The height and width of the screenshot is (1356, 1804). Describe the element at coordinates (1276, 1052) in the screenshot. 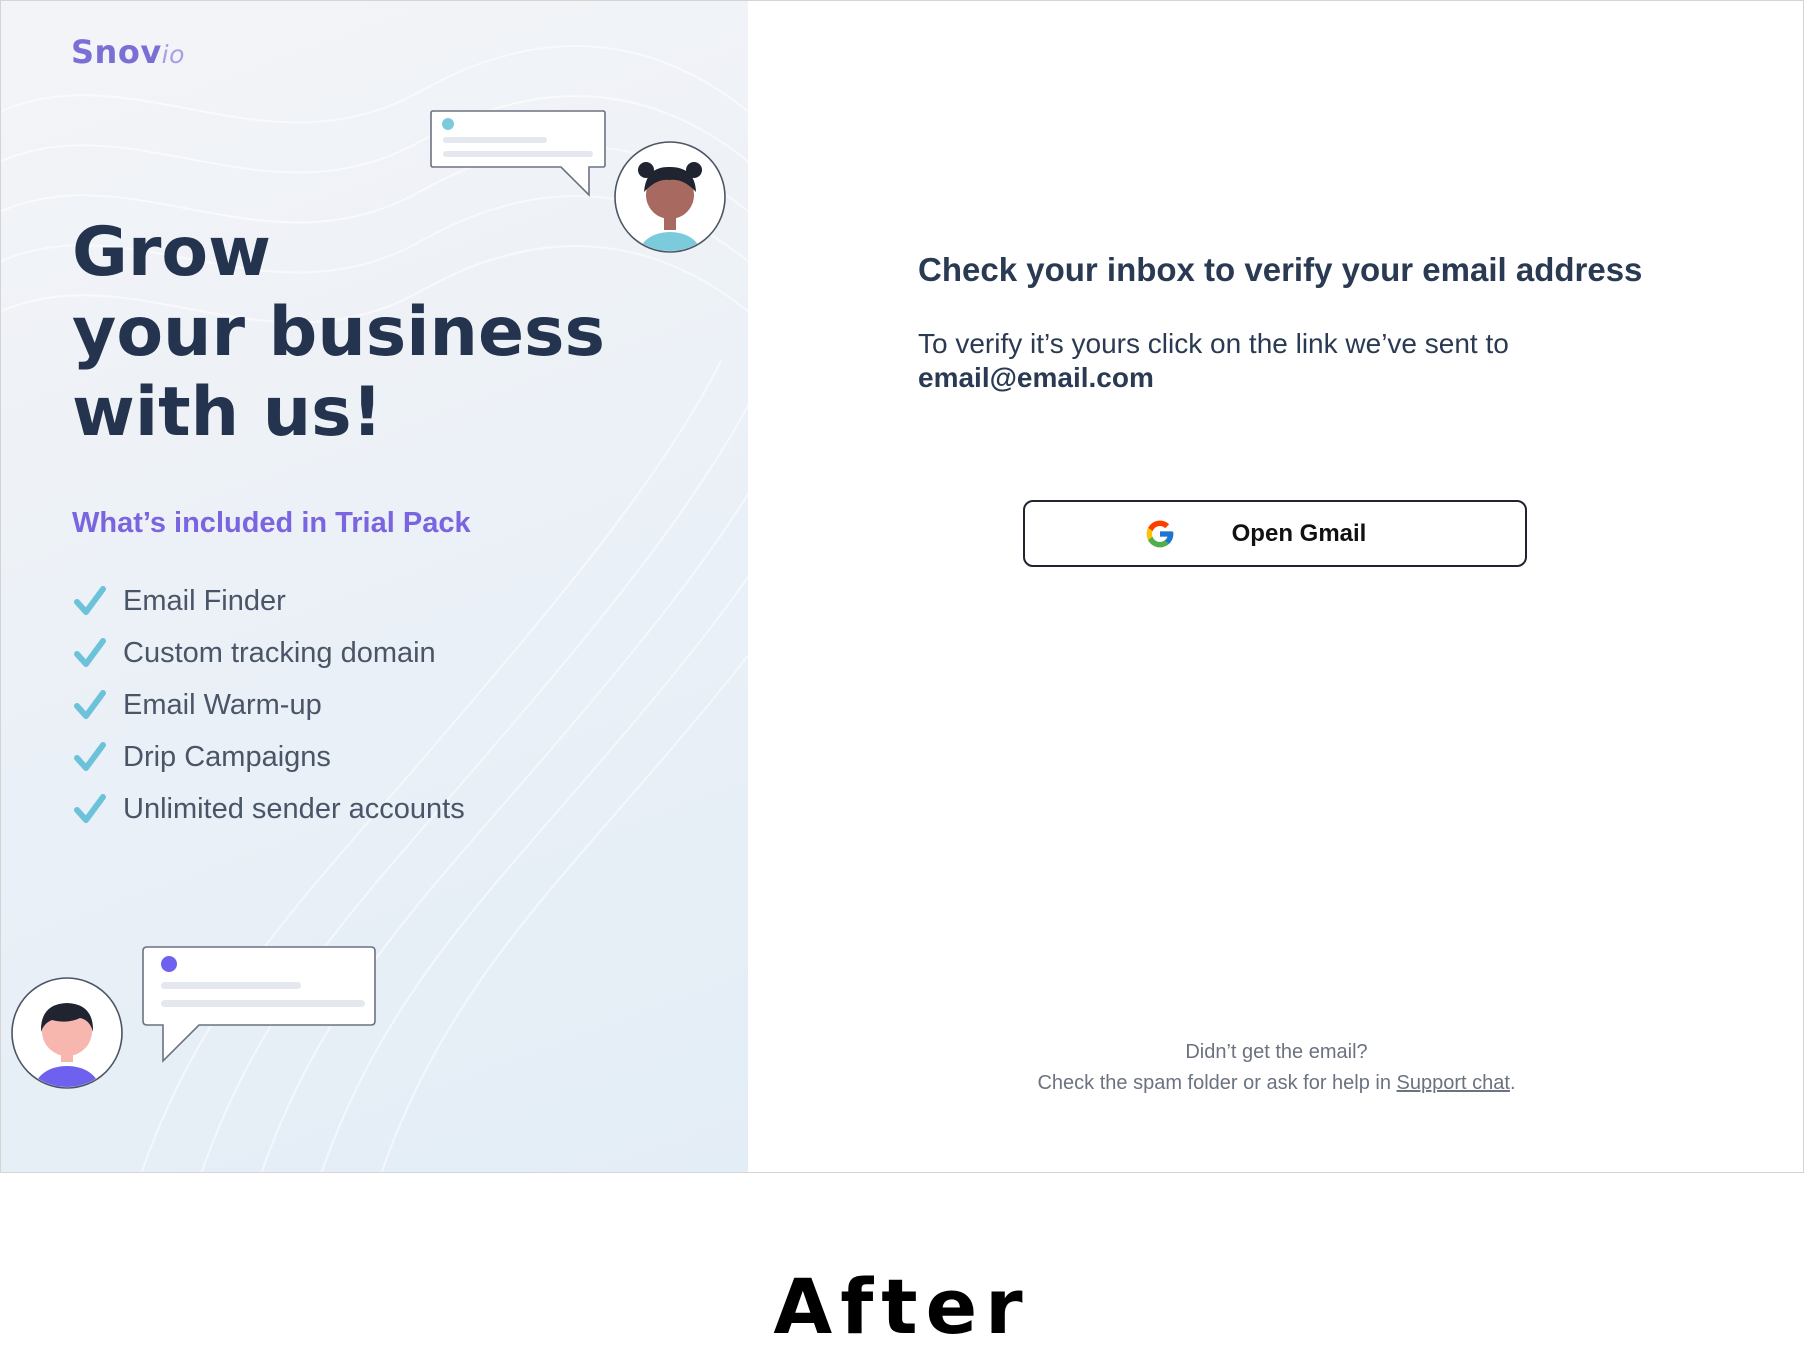

I see `help-note-line-1: Didn’t get the email?` at that location.